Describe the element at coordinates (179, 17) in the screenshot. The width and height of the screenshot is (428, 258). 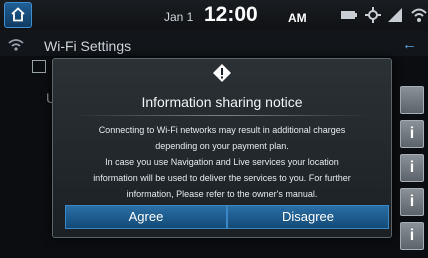
I see `status-date: Jan 1` at that location.